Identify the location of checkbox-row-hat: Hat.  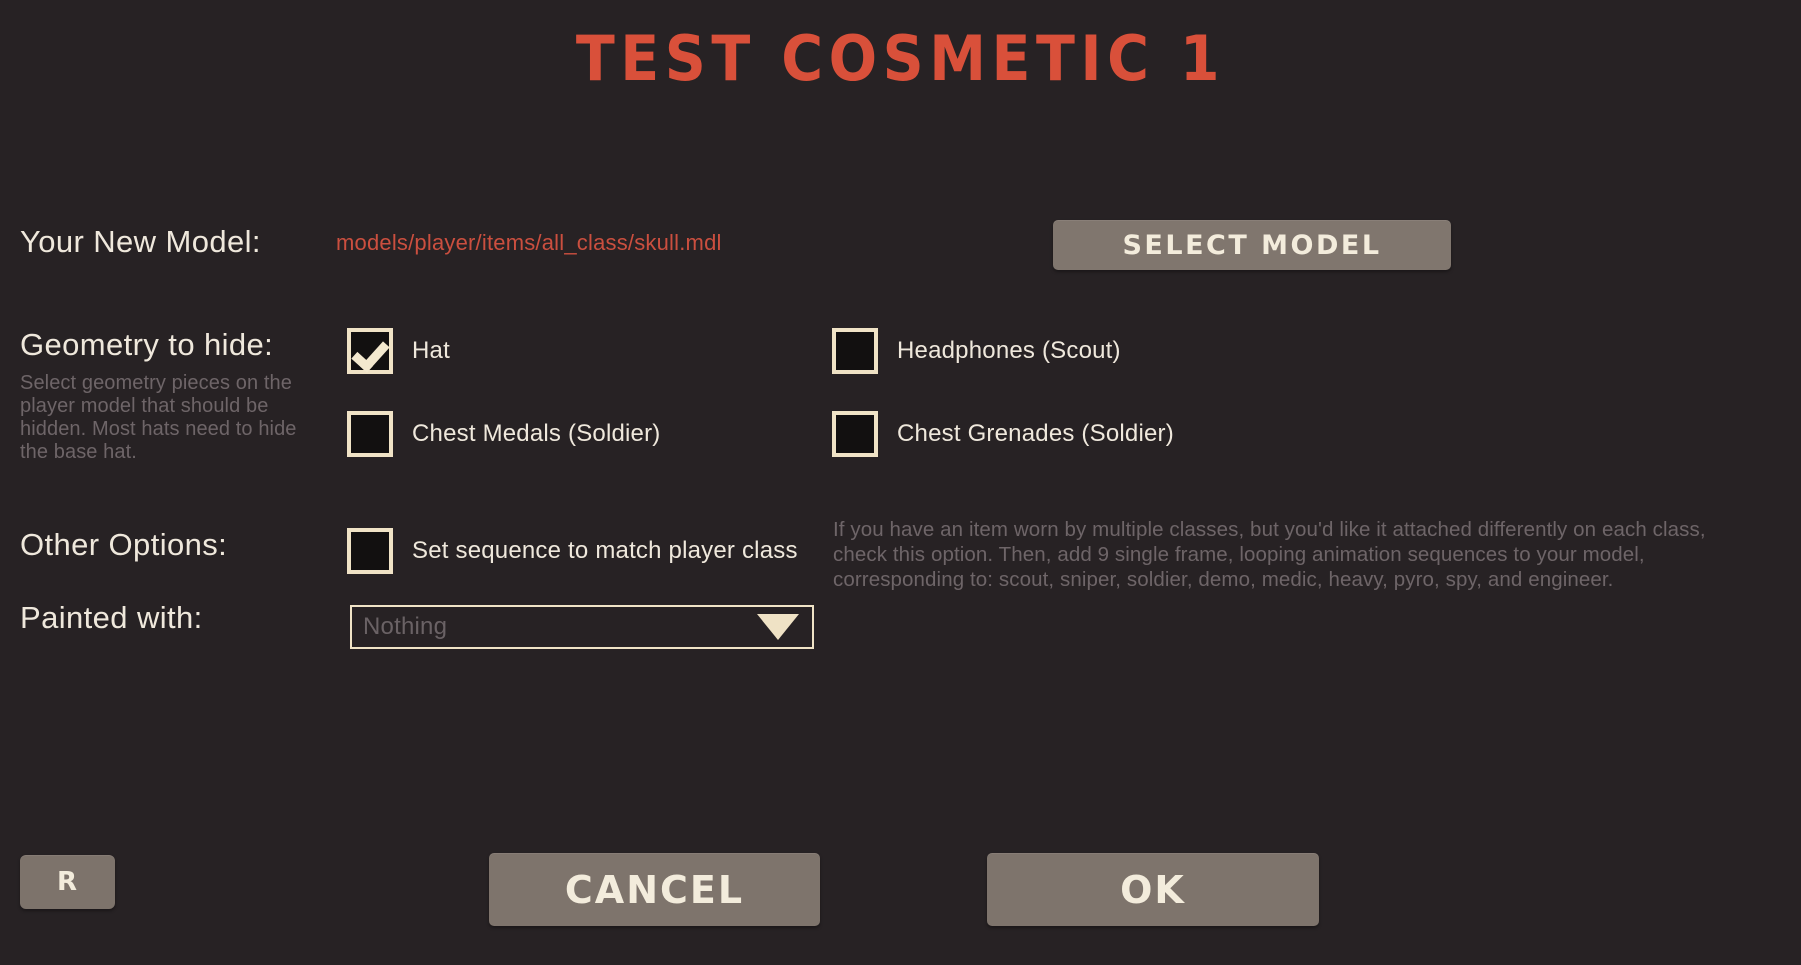
(398, 351).